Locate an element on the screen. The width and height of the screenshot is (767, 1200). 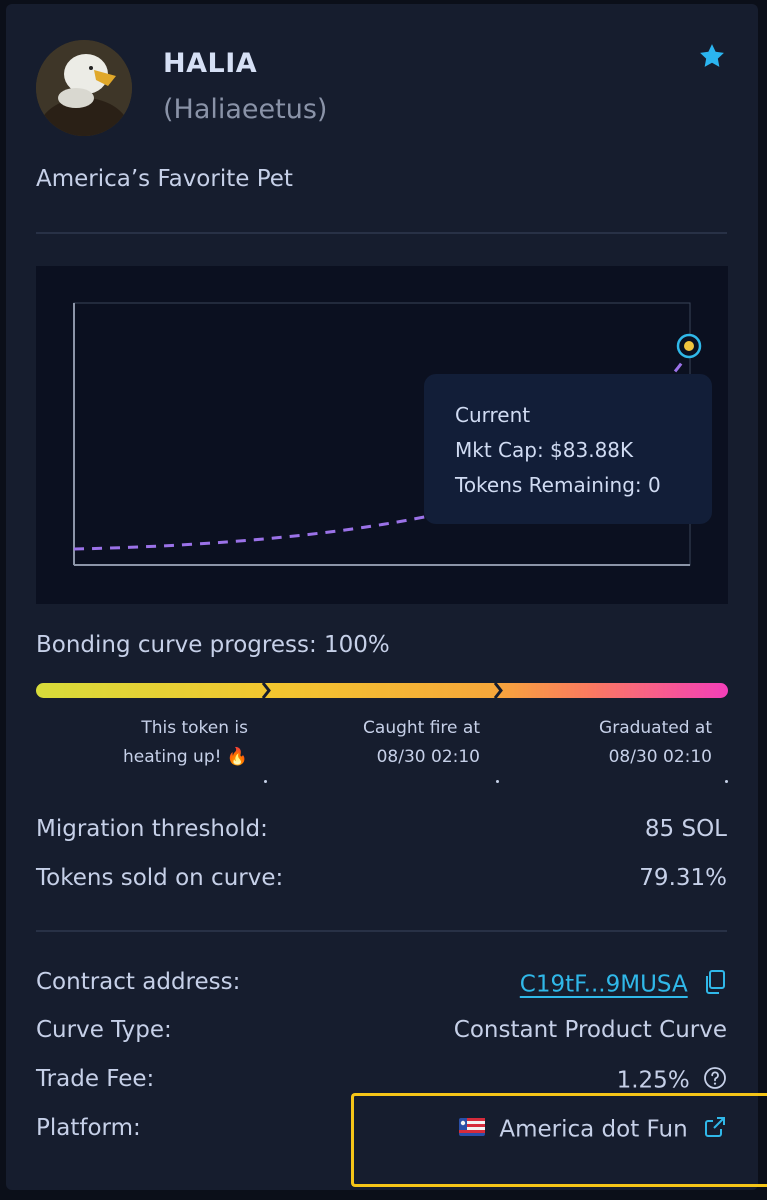
trade-fee-label: Trade Fee: is located at coordinates (95, 1079).